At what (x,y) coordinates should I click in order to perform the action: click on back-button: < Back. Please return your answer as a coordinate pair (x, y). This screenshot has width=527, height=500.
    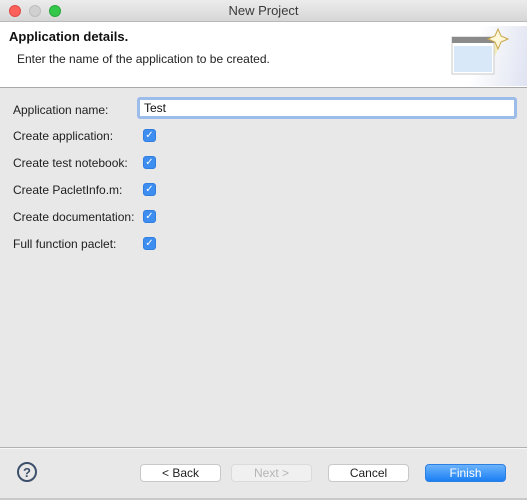
    Looking at the image, I should click on (180, 473).